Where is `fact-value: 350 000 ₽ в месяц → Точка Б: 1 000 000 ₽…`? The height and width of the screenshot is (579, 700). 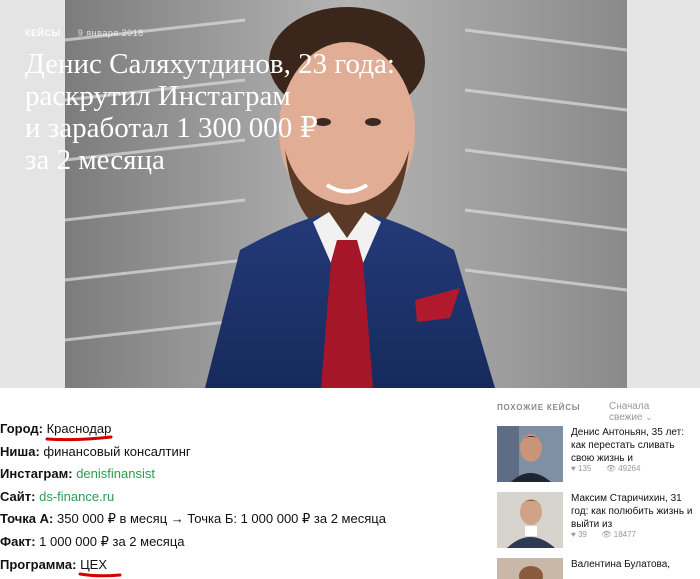 fact-value: 350 000 ₽ в месяц → Точка Б: 1 000 000 ₽… is located at coordinates (221, 519).